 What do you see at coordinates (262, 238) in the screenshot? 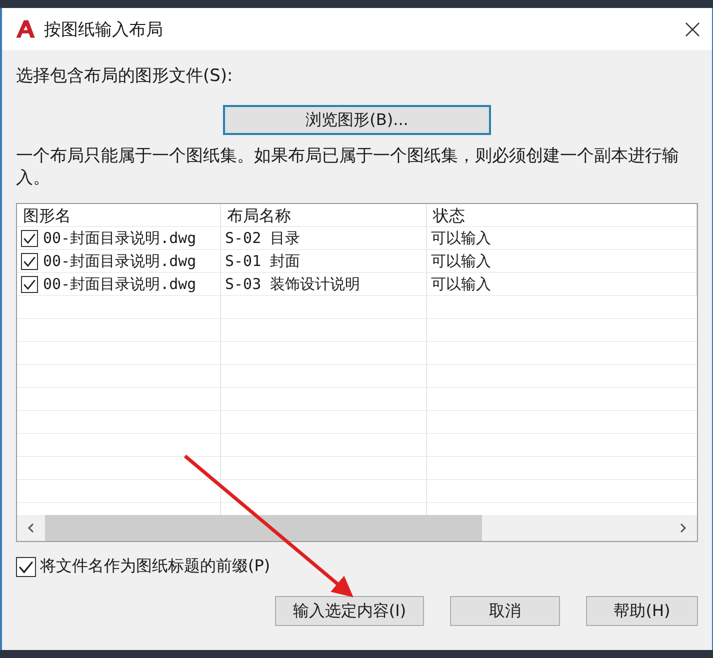
I see `table-cell: S-02 目录` at bounding box center [262, 238].